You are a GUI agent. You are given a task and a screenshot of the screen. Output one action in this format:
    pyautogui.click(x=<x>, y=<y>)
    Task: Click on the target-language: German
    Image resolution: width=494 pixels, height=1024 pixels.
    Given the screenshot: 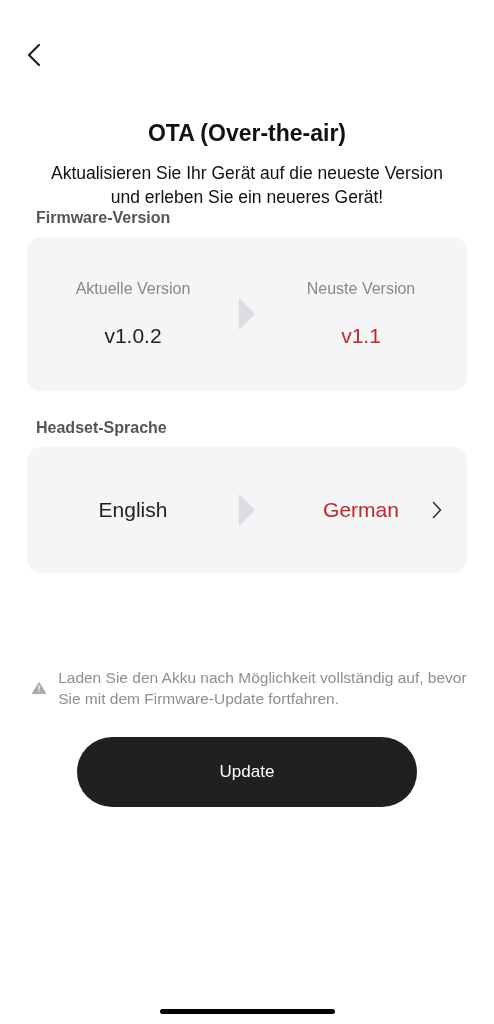 What is the action you would take?
    pyautogui.click(x=361, y=510)
    